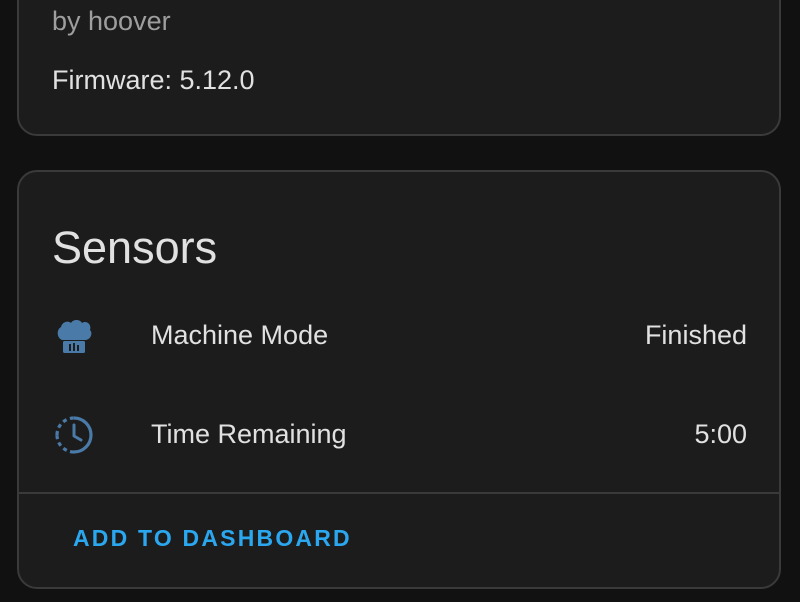 Image resolution: width=800 pixels, height=602 pixels. I want to click on sensor-value: 5:00, so click(720, 434).